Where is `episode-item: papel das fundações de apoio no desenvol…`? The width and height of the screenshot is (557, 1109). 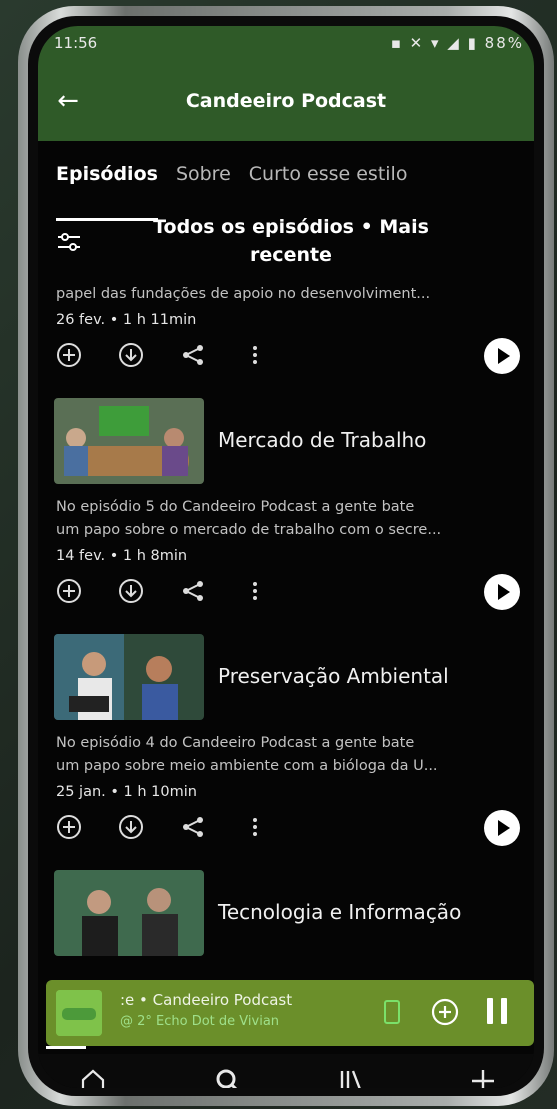
episode-item: papel das fundações de apoio no desenvol… is located at coordinates (286, 335).